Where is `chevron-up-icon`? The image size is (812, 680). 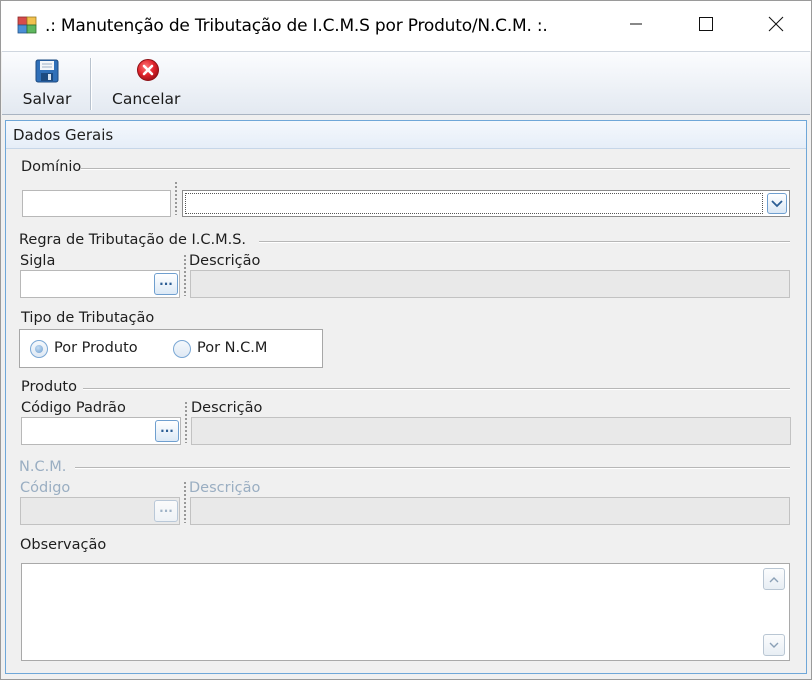 chevron-up-icon is located at coordinates (774, 579).